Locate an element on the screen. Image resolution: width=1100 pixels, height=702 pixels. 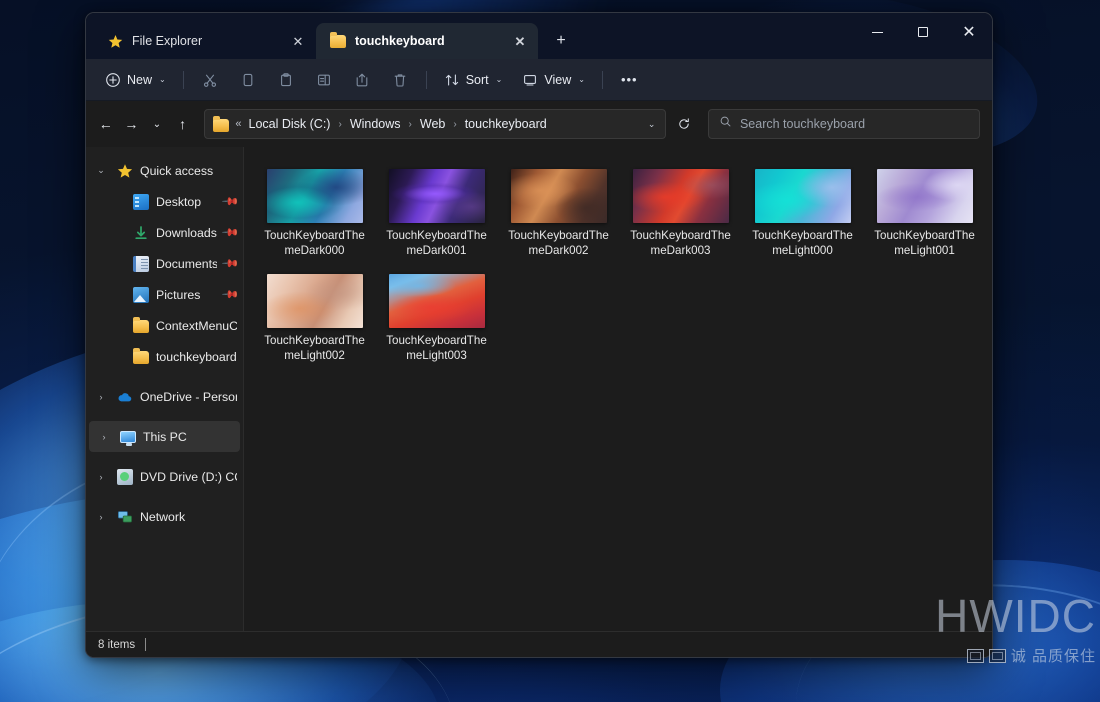
rename-button is located at coordinates (324, 80).